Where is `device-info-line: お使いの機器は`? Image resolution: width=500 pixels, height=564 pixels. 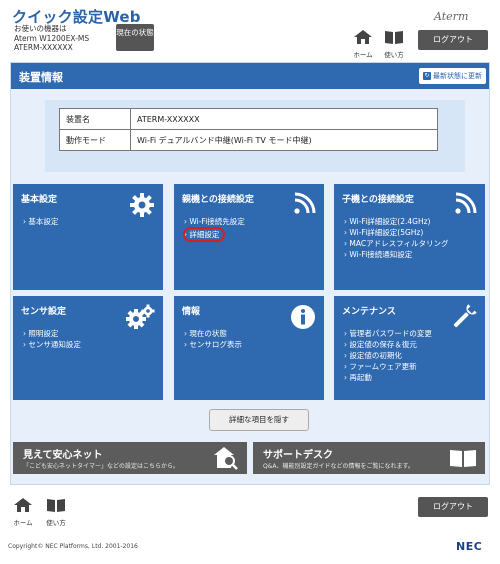
device-info-line: お使いの機器は is located at coordinates (40, 28).